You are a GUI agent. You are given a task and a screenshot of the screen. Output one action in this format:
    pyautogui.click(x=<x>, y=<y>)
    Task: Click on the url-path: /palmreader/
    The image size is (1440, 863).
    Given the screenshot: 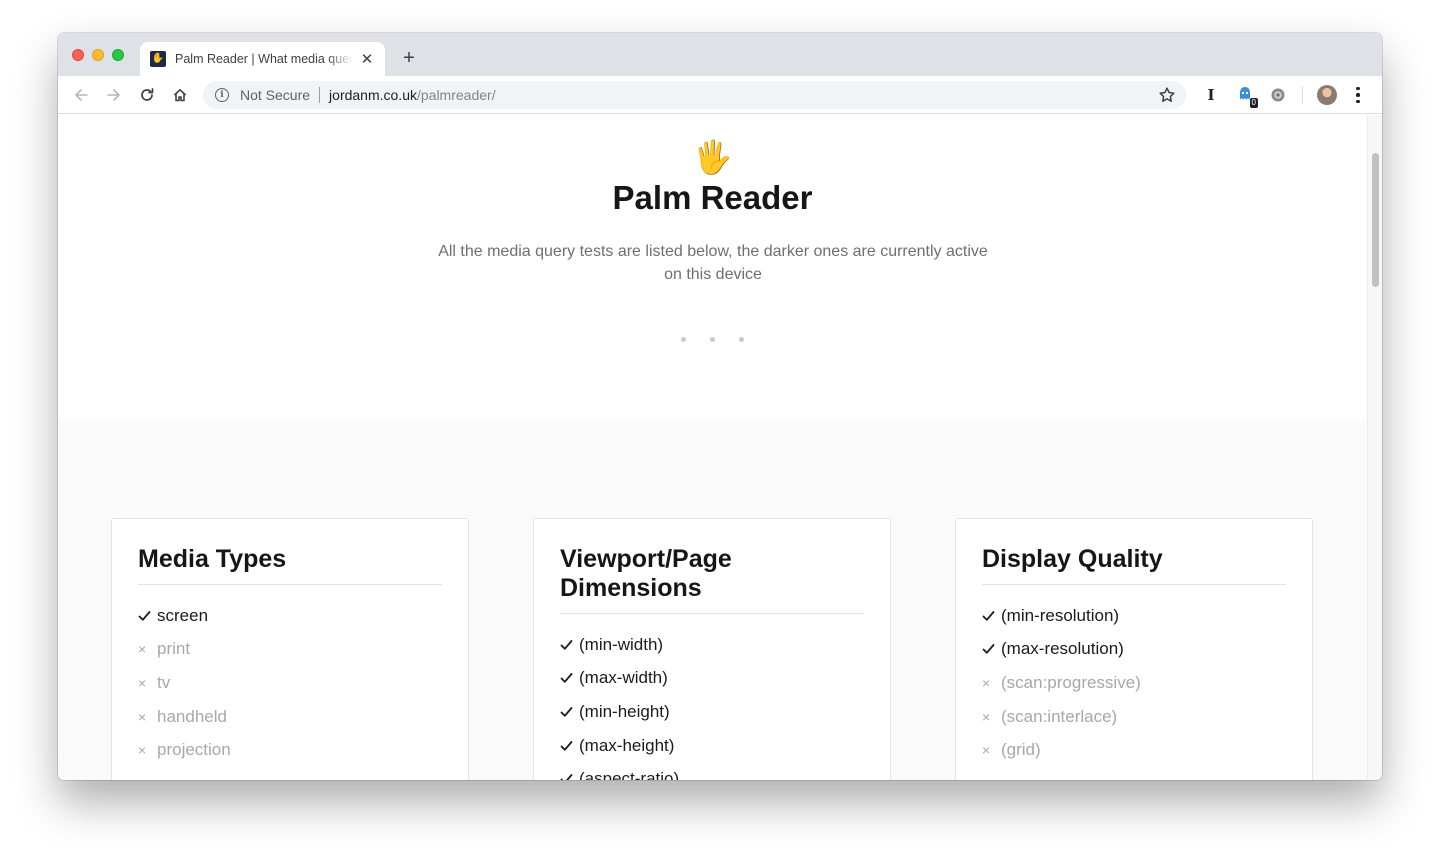 What is the action you would take?
    pyautogui.click(x=456, y=95)
    